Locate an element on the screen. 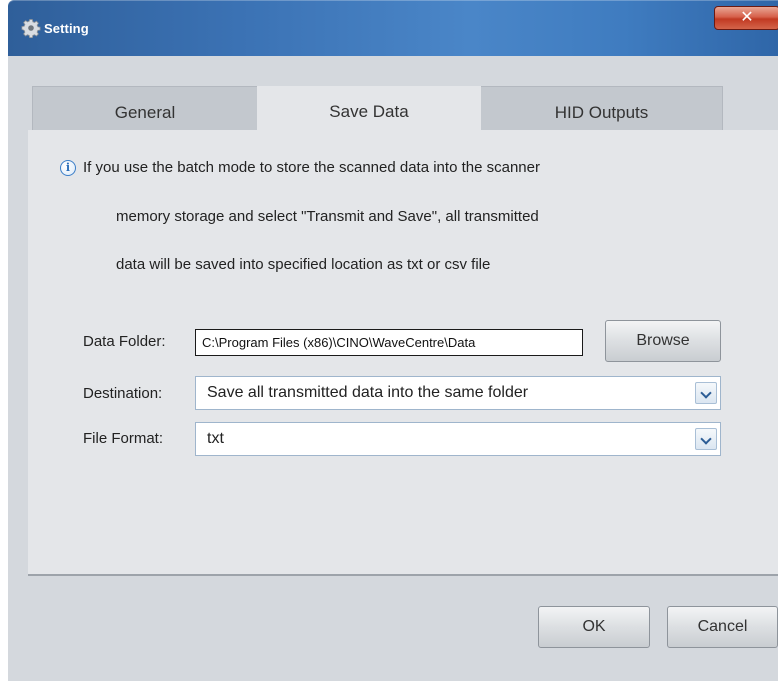 The width and height of the screenshot is (778, 681). cancel-button: Cancel is located at coordinates (722, 627).